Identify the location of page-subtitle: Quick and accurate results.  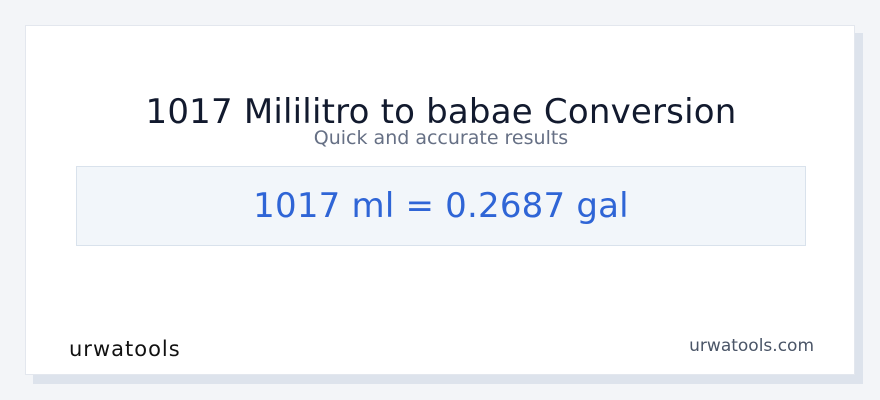
(441, 138).